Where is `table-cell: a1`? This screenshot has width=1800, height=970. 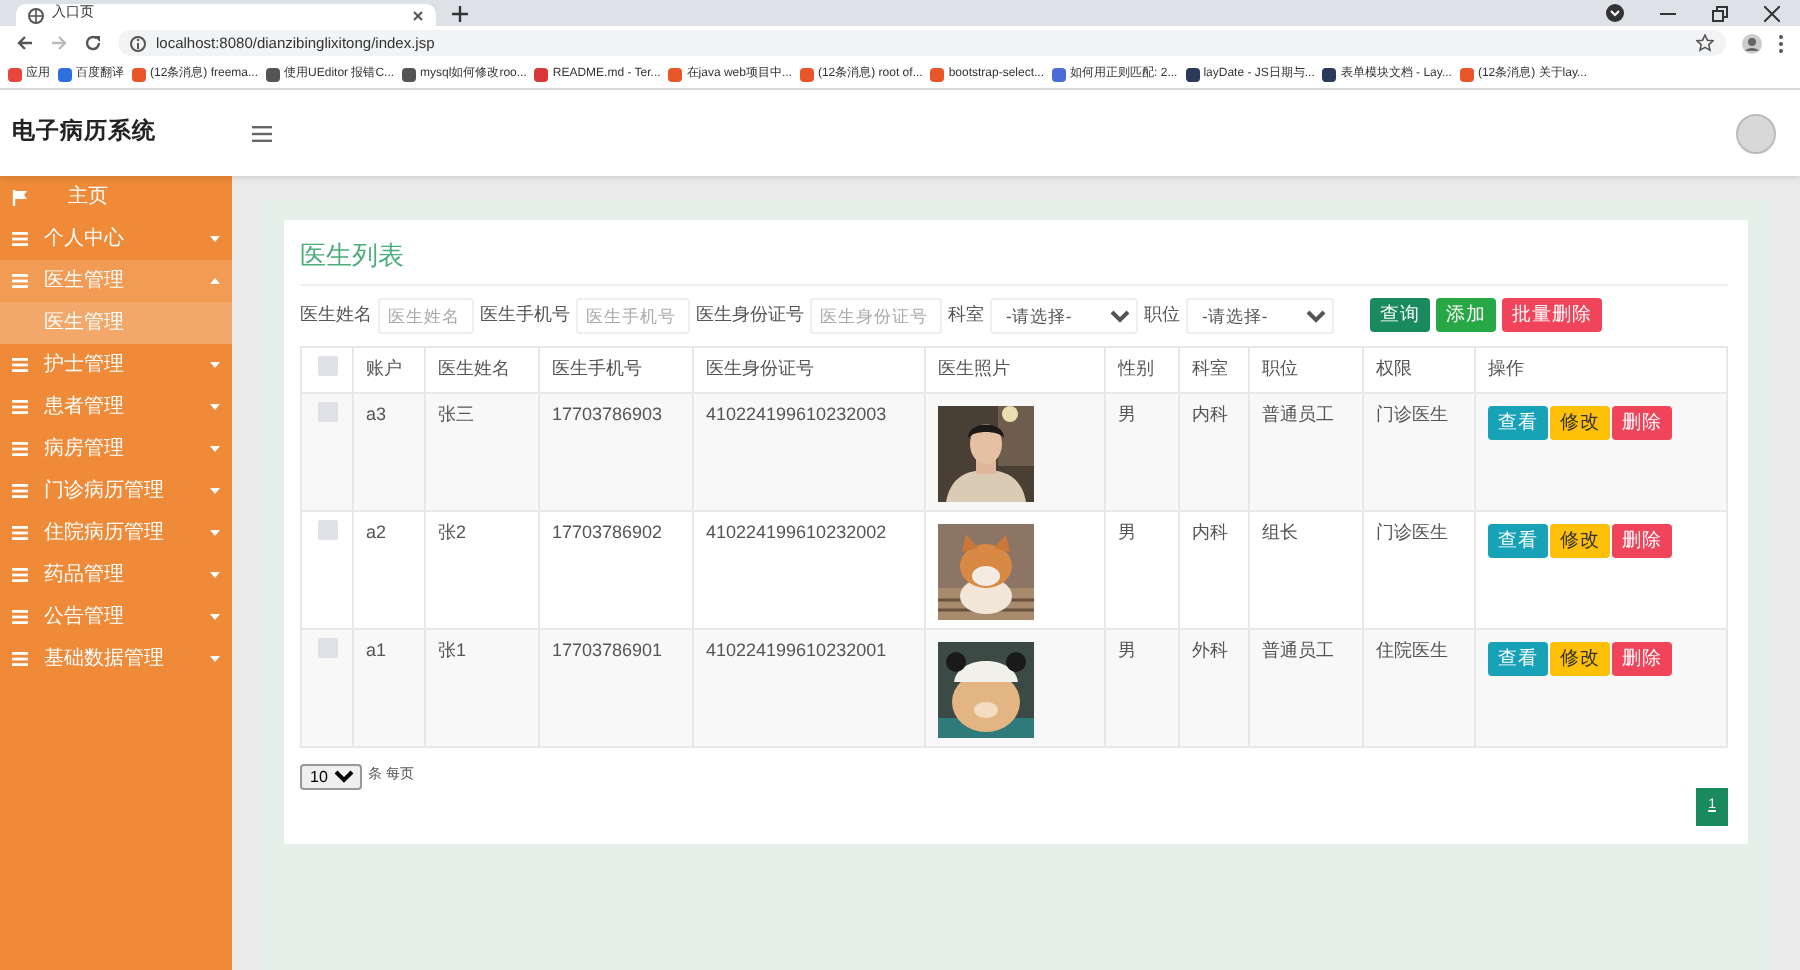
table-cell: a1 is located at coordinates (389, 688).